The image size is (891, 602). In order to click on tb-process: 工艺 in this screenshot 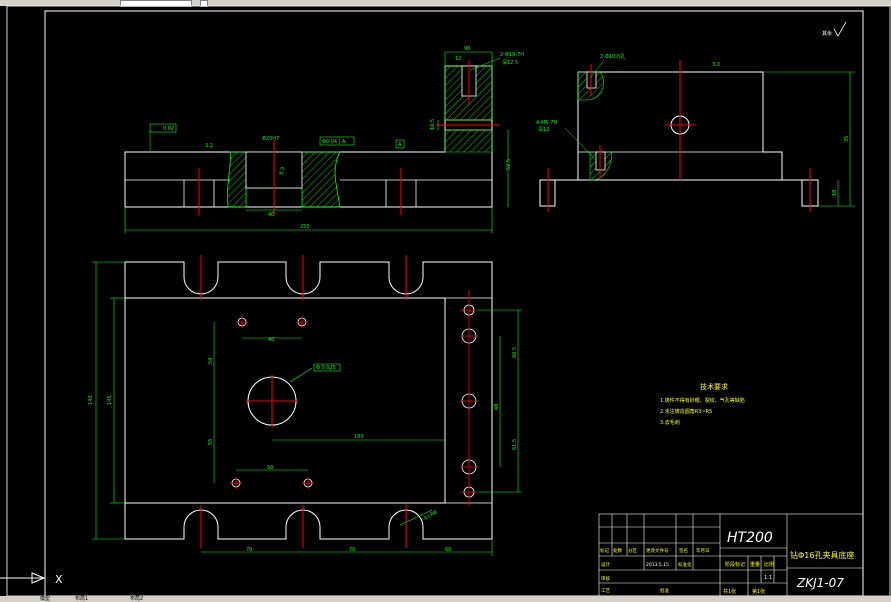, I will do `click(605, 591)`.